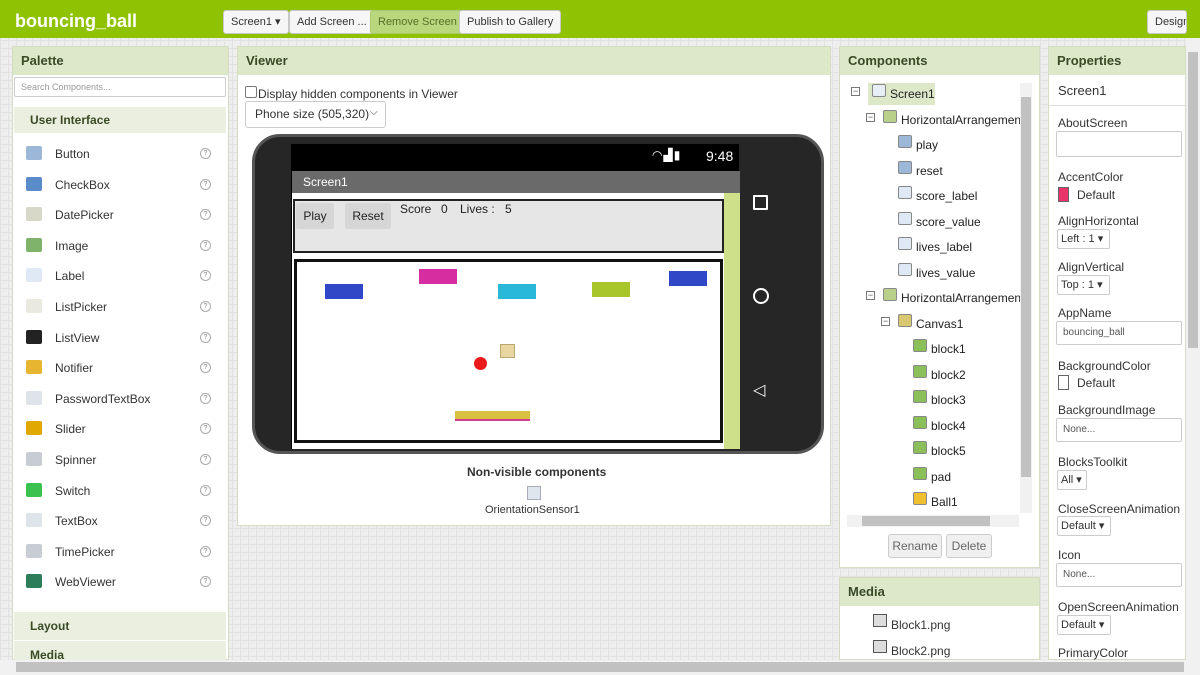 This screenshot has height=675, width=1200. I want to click on play-button: Play, so click(315, 216).